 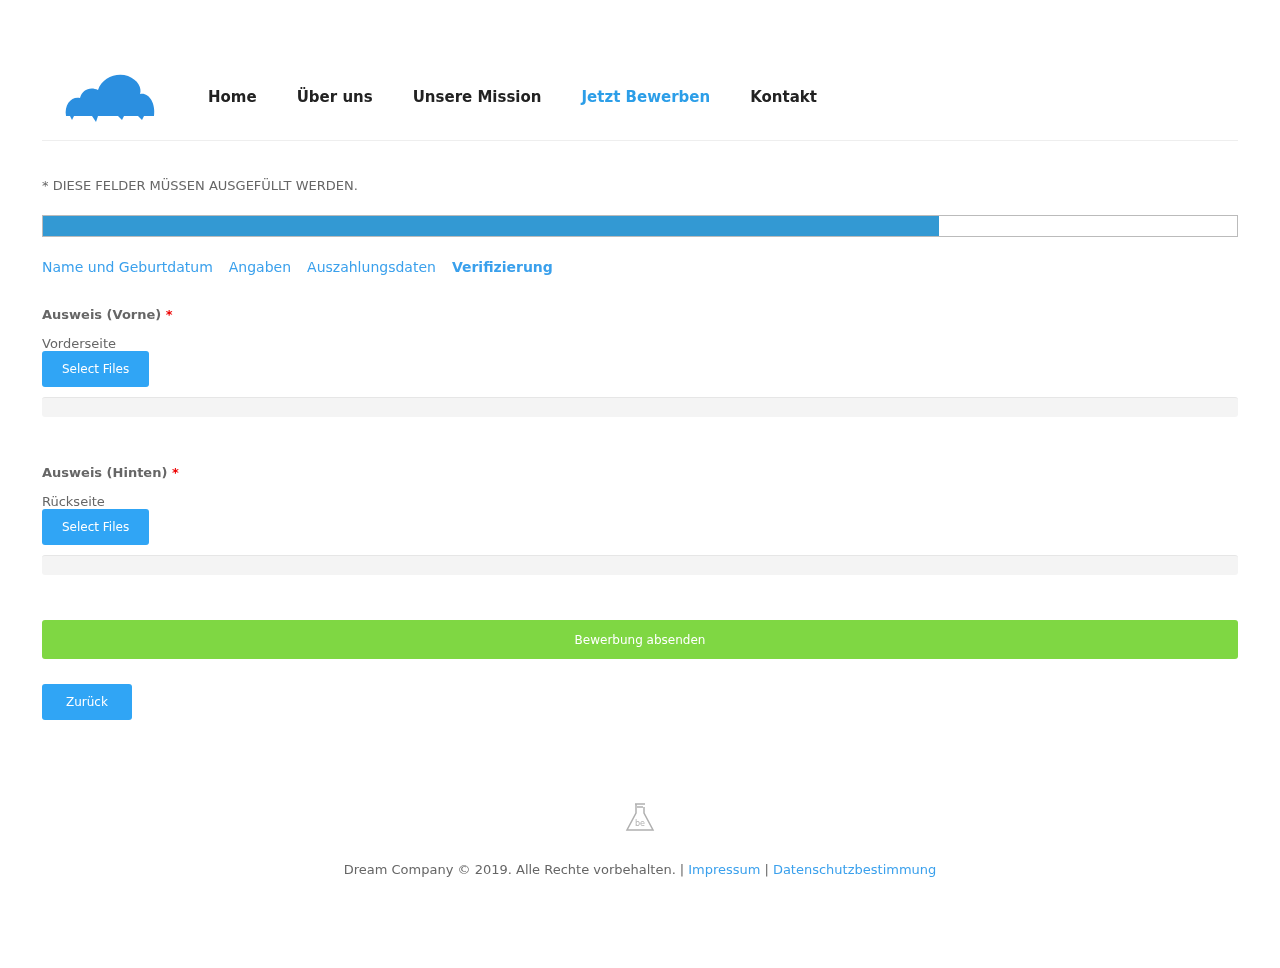 What do you see at coordinates (509, 869) in the screenshot?
I see `copyright-text: Dream Company © 2019. Alle Rechte vorbehalten.` at bounding box center [509, 869].